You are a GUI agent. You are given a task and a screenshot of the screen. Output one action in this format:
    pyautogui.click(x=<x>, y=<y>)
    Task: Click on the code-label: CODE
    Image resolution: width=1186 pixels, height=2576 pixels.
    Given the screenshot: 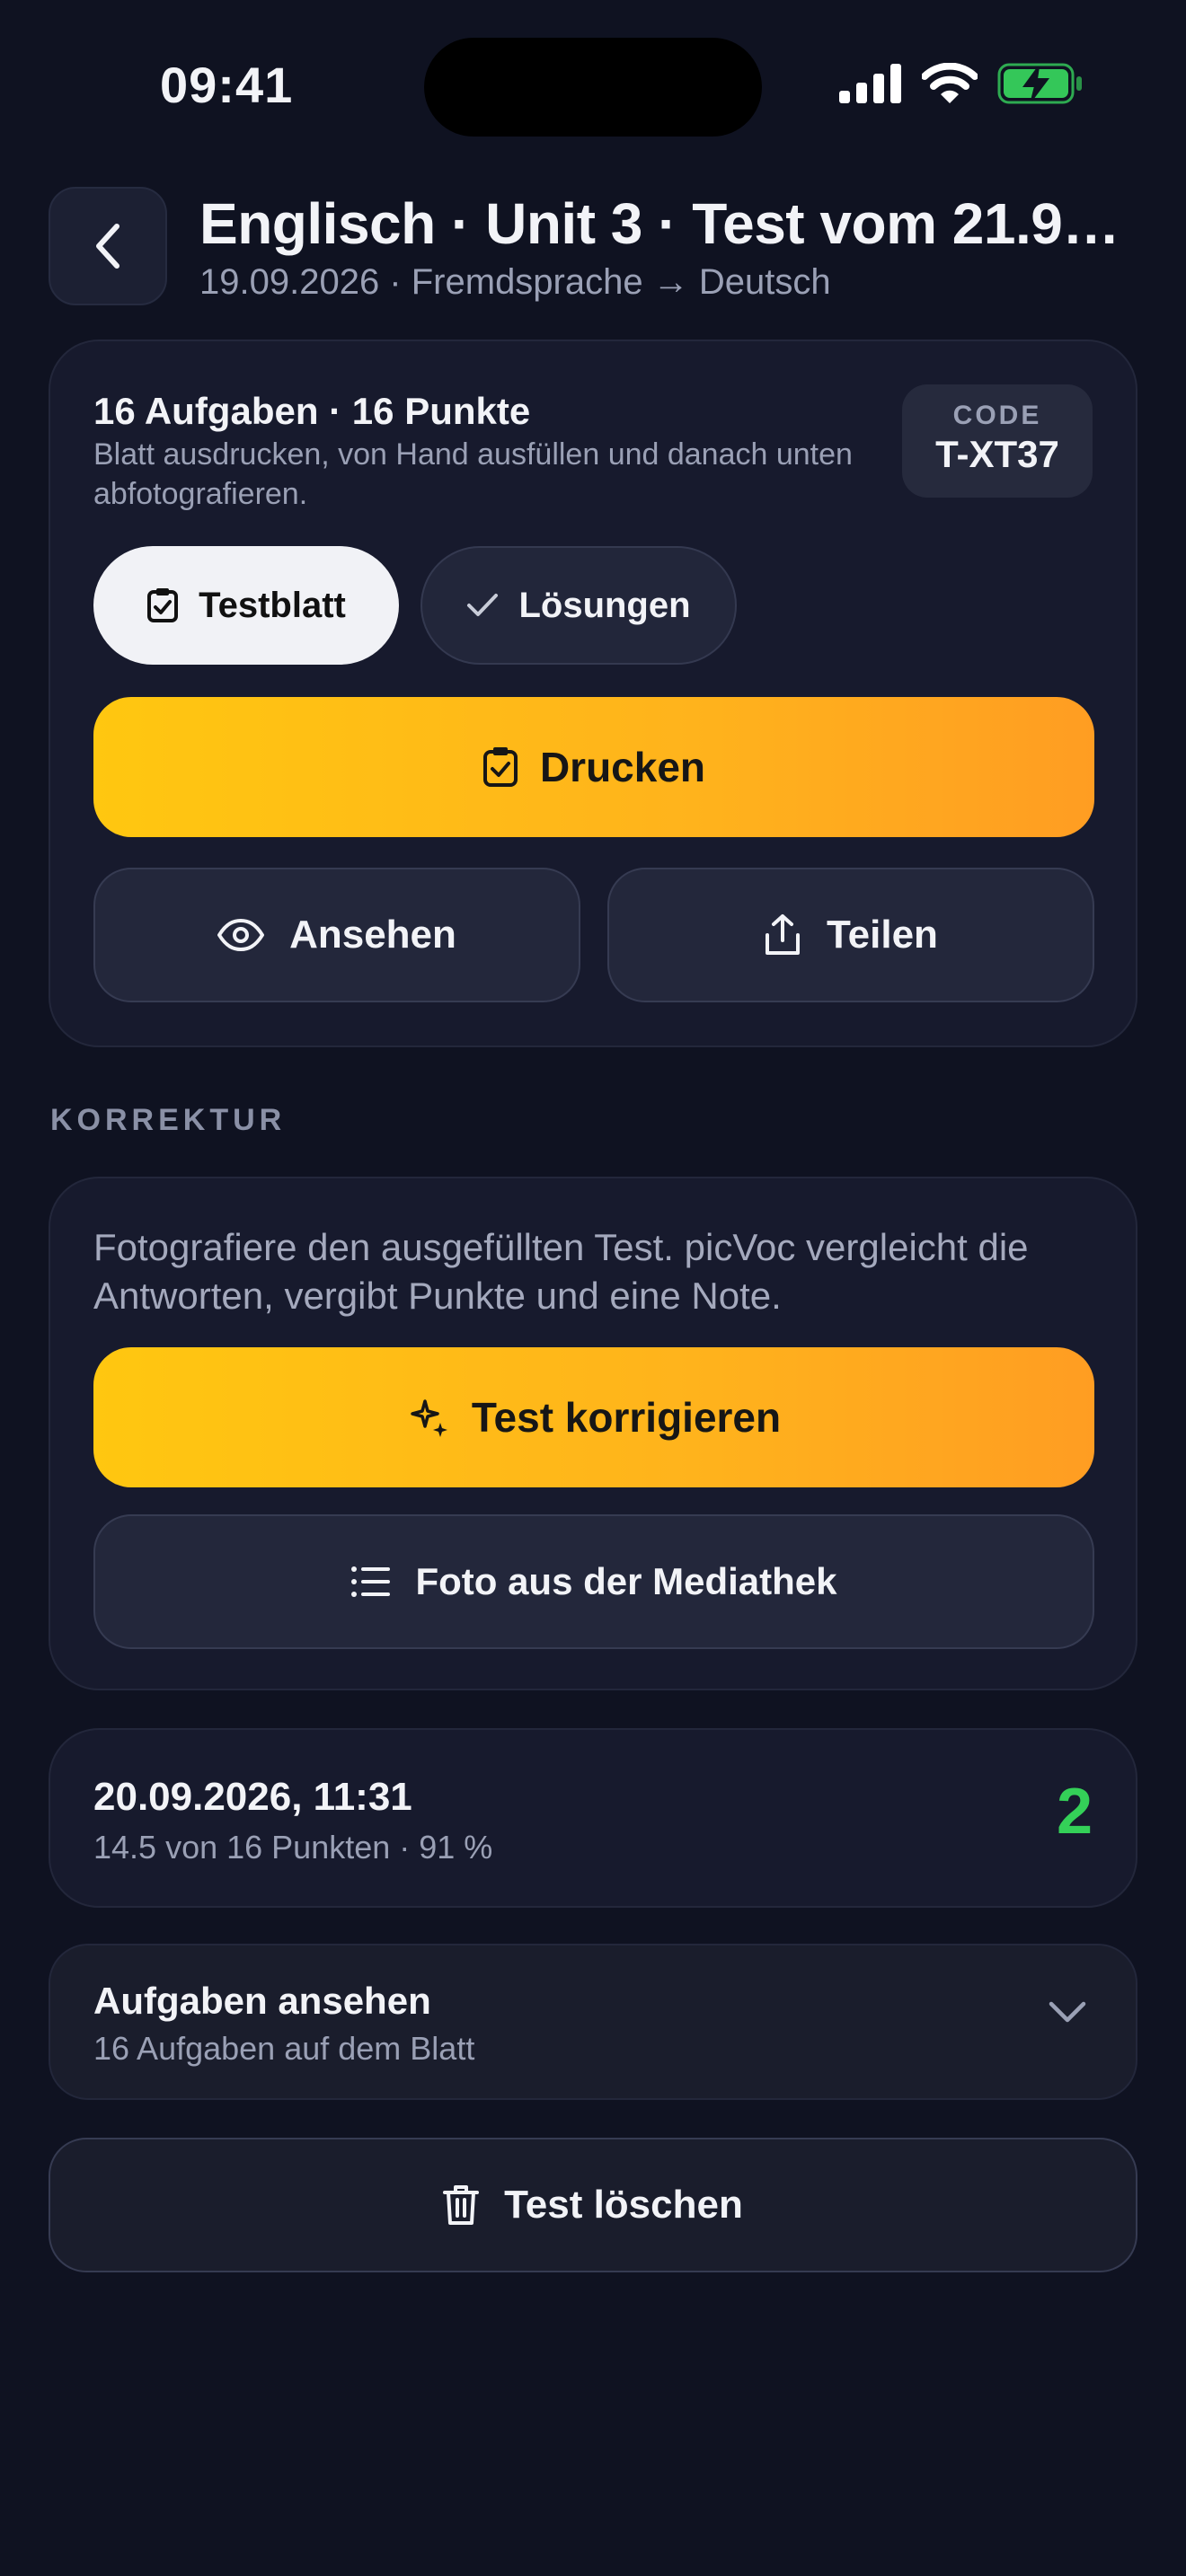 What is the action you would take?
    pyautogui.click(x=997, y=415)
    